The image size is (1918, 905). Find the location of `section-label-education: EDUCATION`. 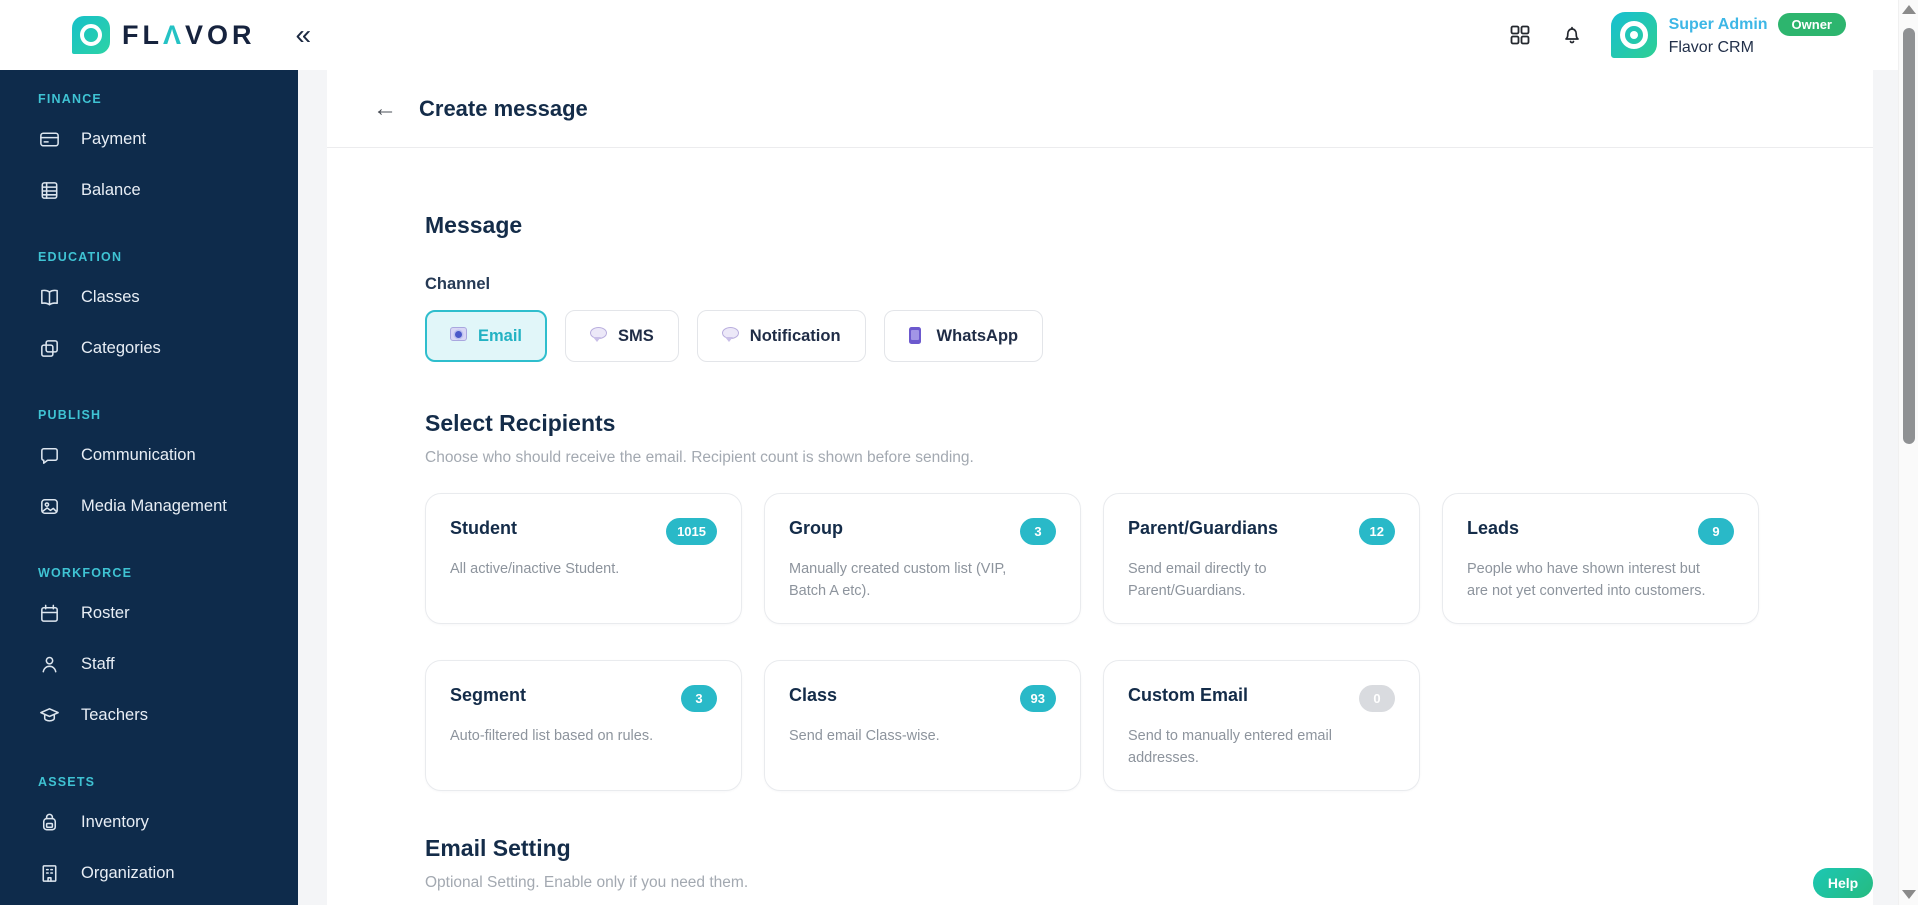

section-label-education: EDUCATION is located at coordinates (80, 257).